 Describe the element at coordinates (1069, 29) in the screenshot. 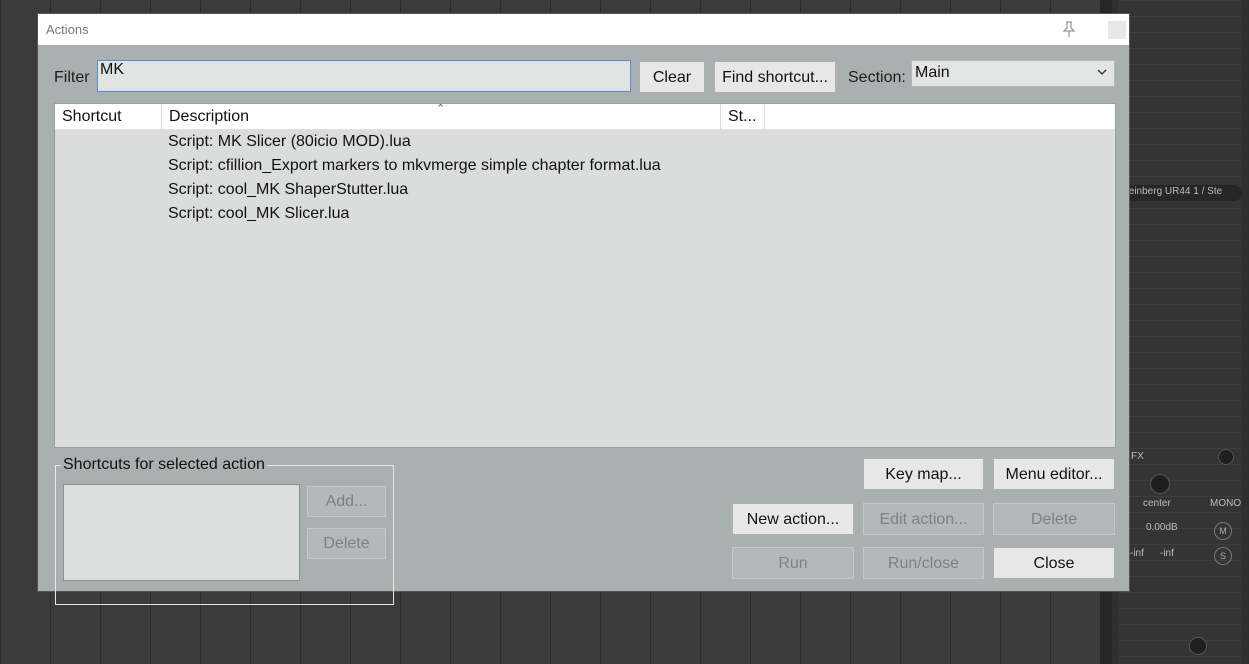

I see `pin-icon` at that location.